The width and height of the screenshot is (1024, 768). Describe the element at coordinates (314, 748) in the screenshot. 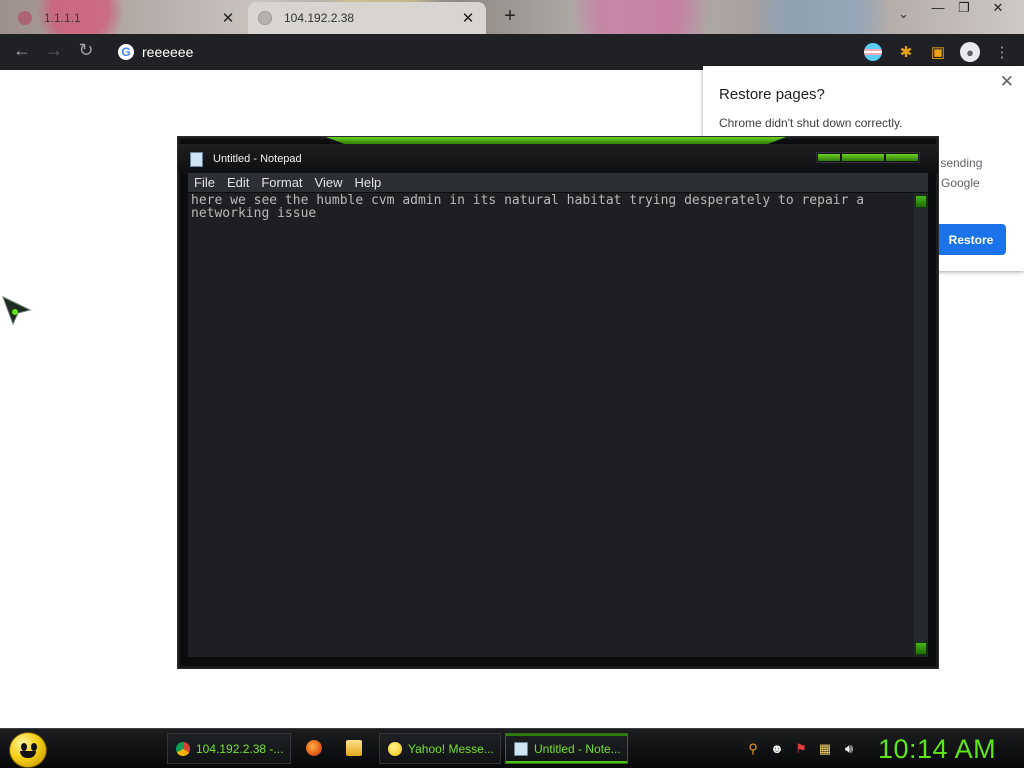

I see `firefox-icon` at that location.